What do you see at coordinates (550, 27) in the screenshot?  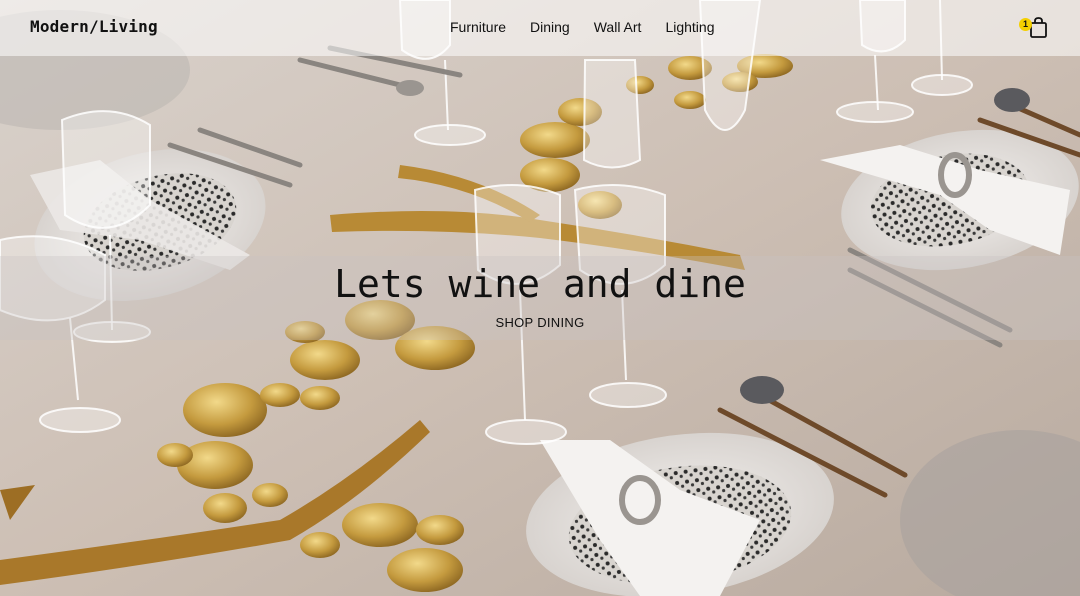 I see `nav-link-dining: Dining` at bounding box center [550, 27].